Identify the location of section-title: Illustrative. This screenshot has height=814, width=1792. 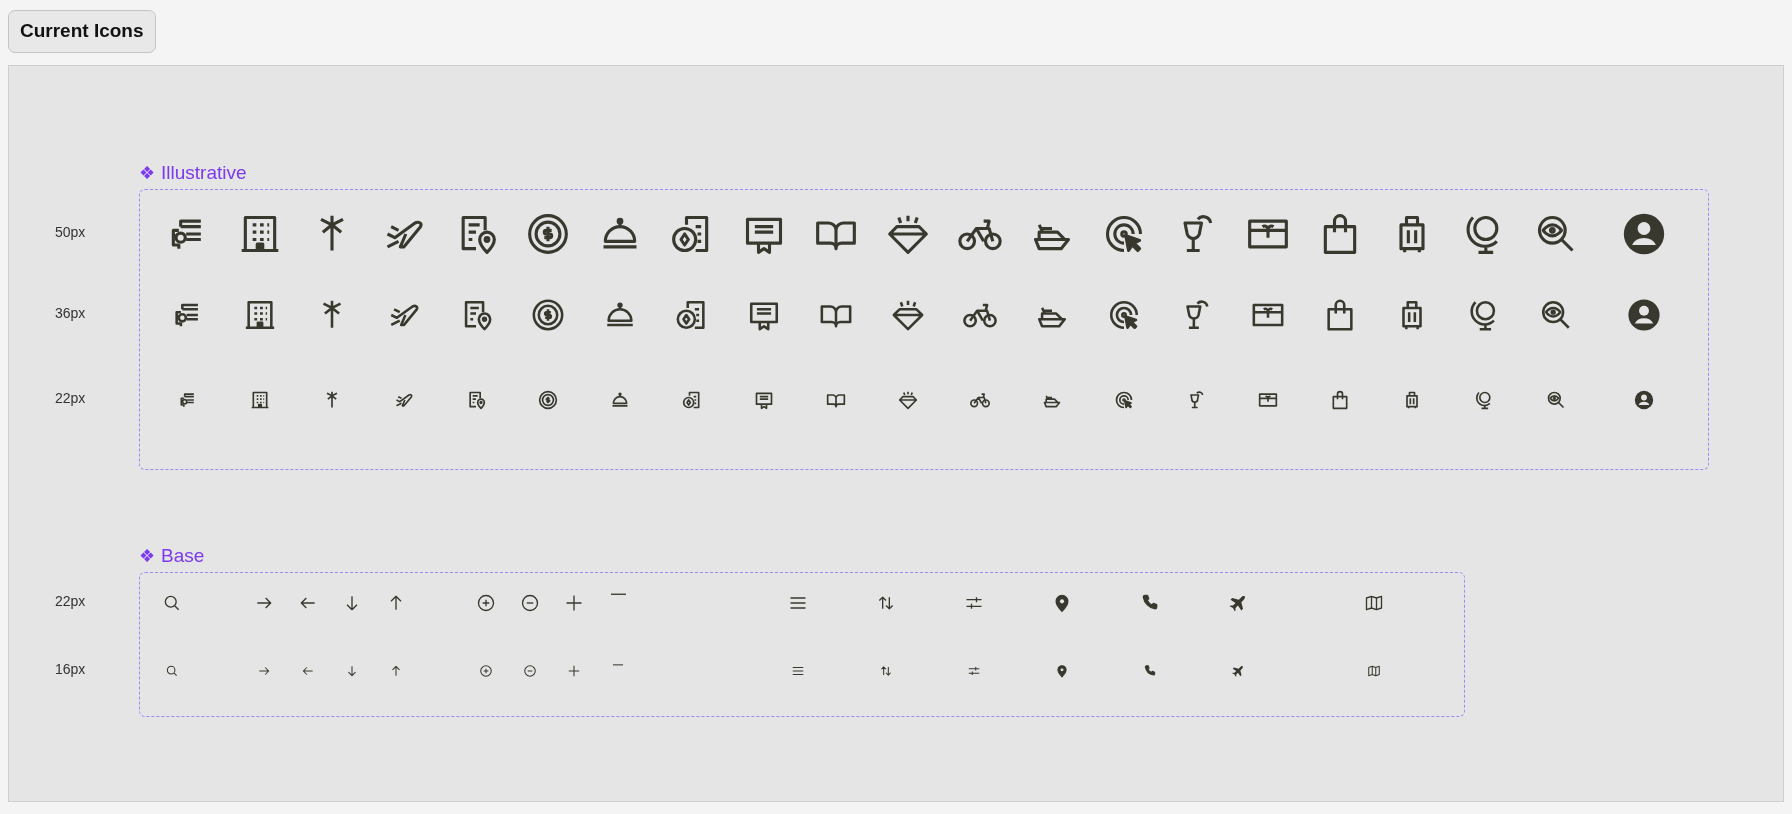
(204, 172).